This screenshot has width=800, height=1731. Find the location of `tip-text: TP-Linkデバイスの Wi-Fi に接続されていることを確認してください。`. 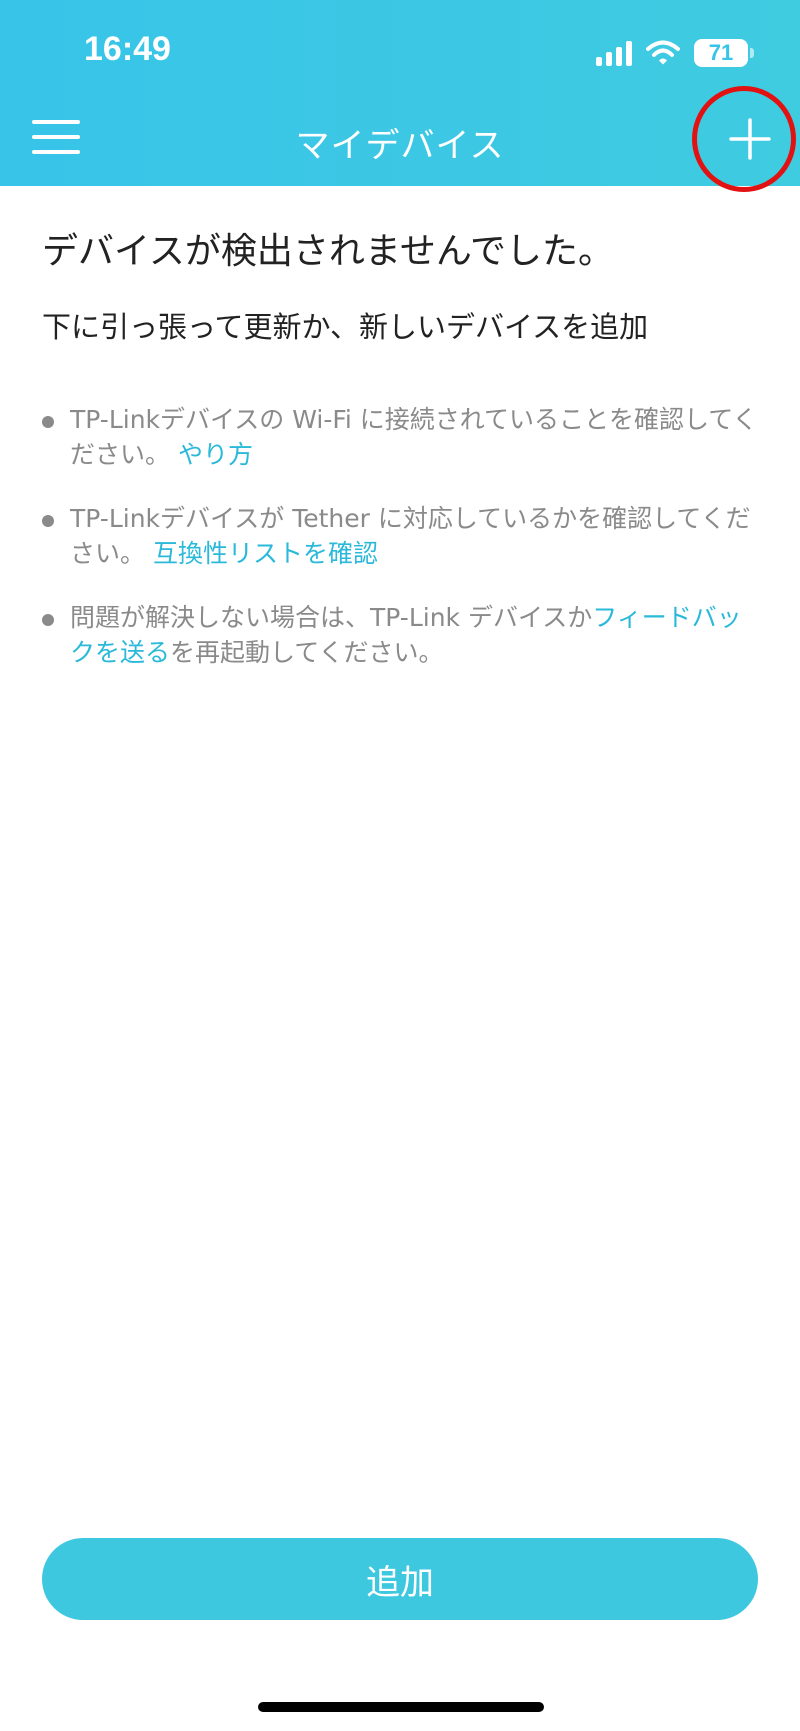

tip-text: TP-Linkデバイスの Wi-Fi に接続されていることを確認してください。 is located at coordinates (414, 437).